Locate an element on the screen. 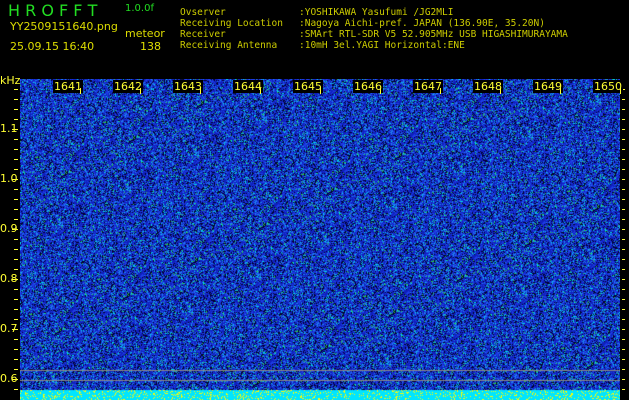 This screenshot has height=400, width=629. time-label: 1646 is located at coordinates (368, 86).